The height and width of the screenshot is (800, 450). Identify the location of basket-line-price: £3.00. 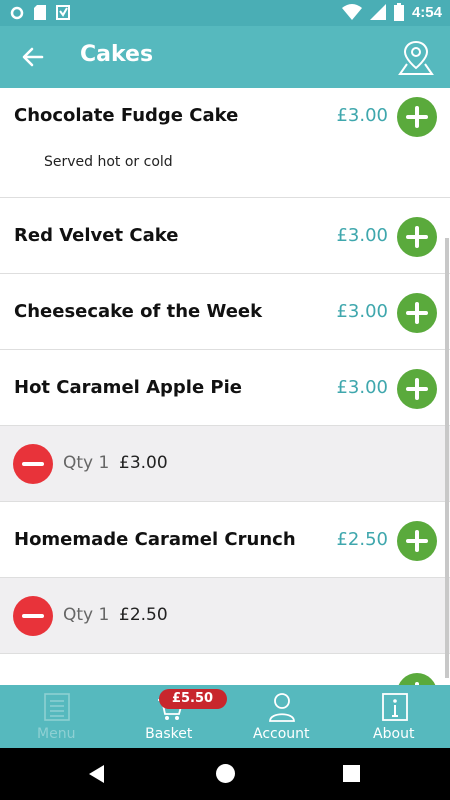
(143, 463).